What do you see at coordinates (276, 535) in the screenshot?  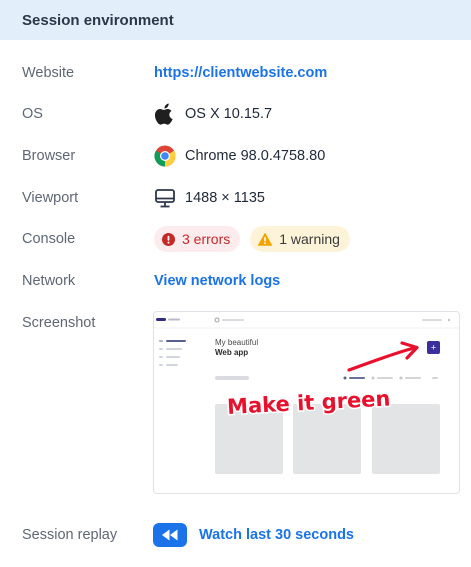 I see `watch-replay-link: Watch last 30 seconds` at bounding box center [276, 535].